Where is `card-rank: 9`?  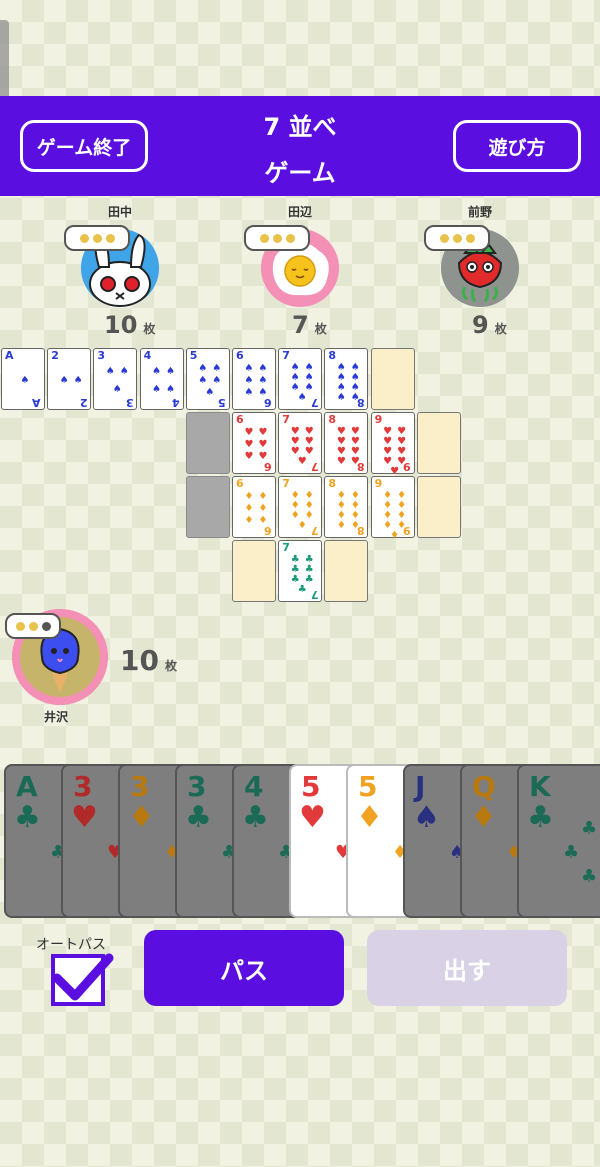 card-rank: 9 is located at coordinates (378, 419).